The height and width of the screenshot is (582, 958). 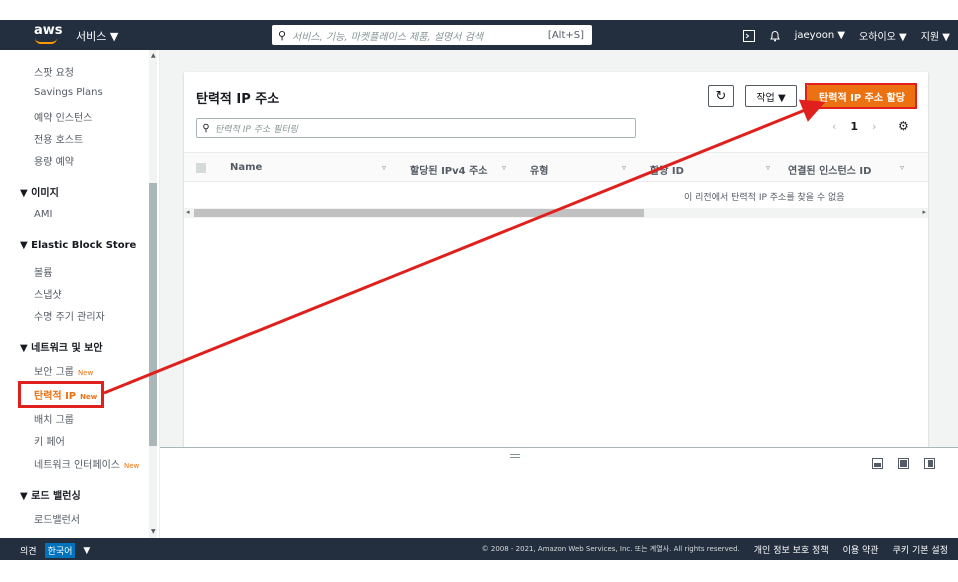 What do you see at coordinates (57, 518) in the screenshot?
I see `sidebar-item-load-balancers: 로드밸런서` at bounding box center [57, 518].